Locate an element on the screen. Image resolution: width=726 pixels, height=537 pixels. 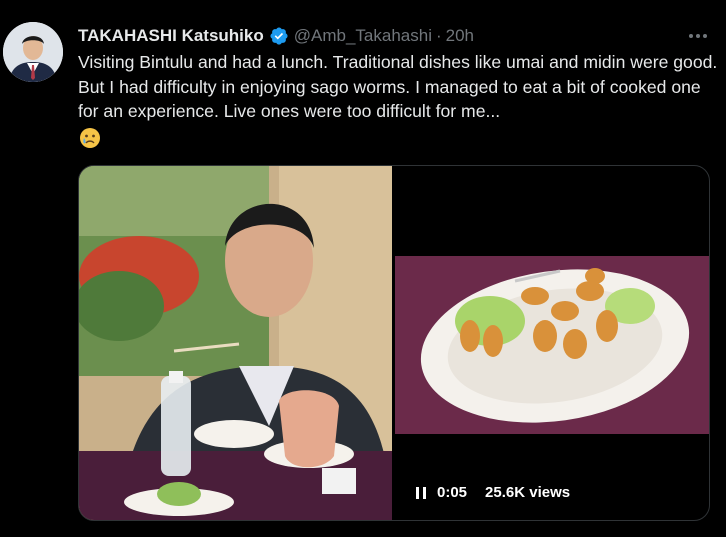
video-controls: 0:05 25.6K views is located at coordinates (492, 492).